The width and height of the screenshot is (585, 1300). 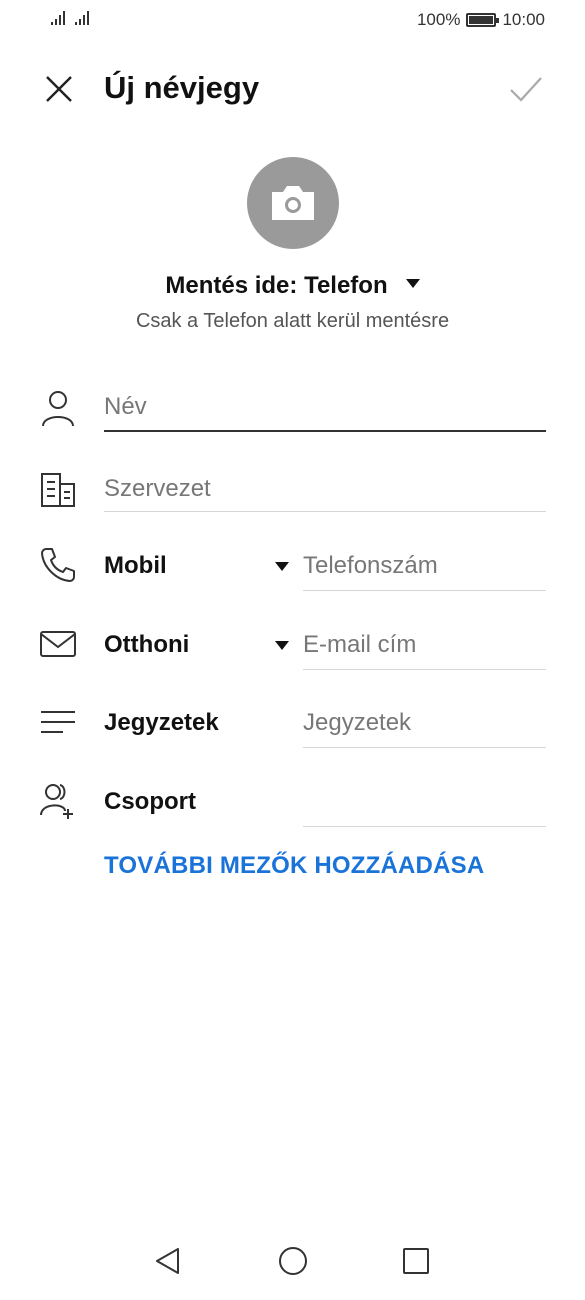 I want to click on battery-percent: 100%, so click(x=438, y=19).